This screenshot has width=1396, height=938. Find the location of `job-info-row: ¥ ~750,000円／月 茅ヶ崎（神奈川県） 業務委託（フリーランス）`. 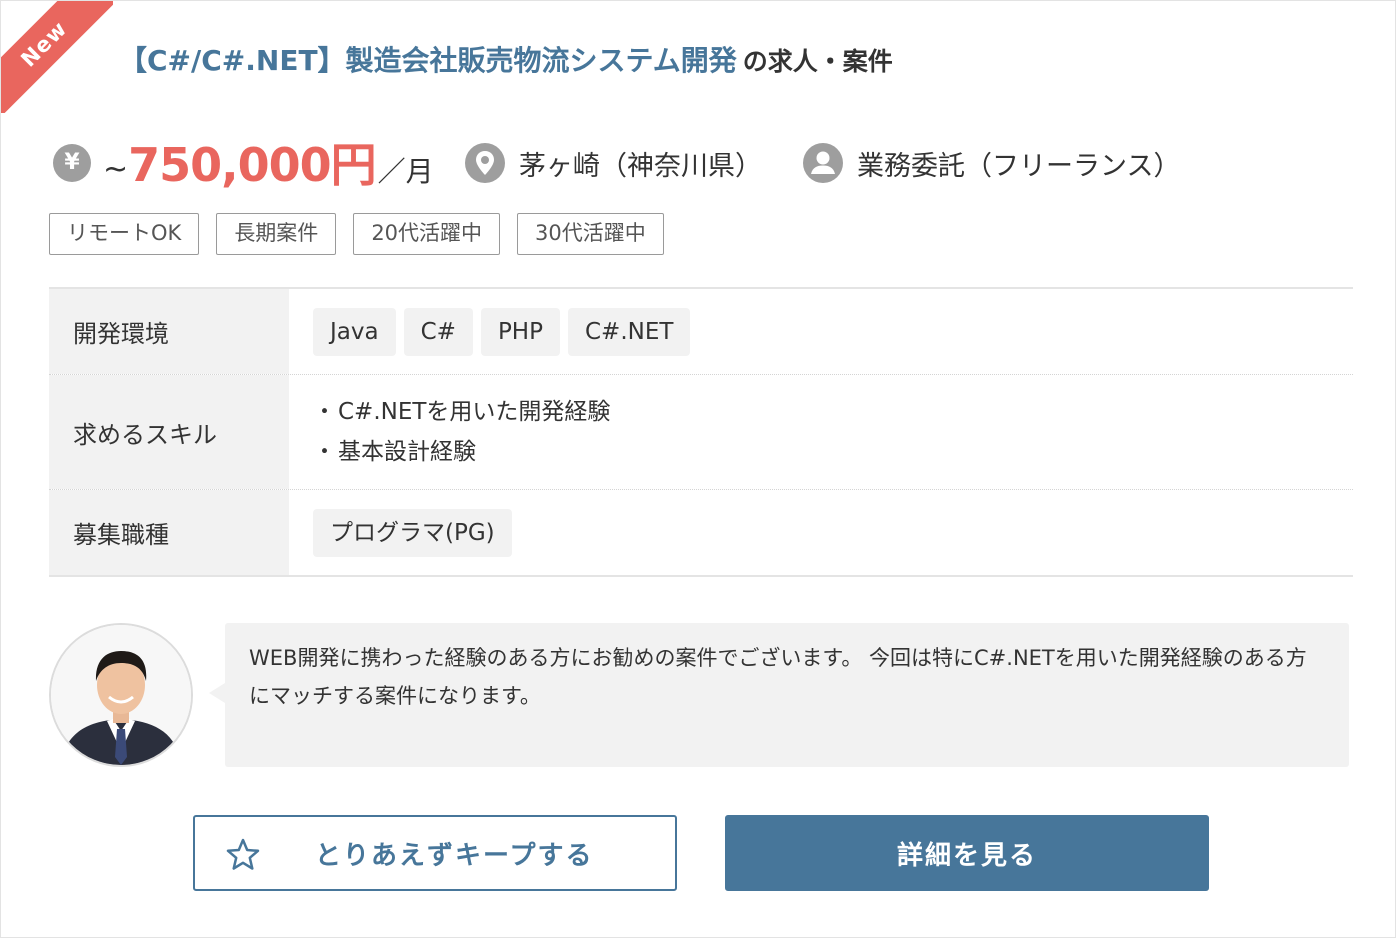

job-info-row: ¥ ~750,000円／月 茅ヶ崎（神奈川県） 業務委託（フリーランス） is located at coordinates (703, 161).